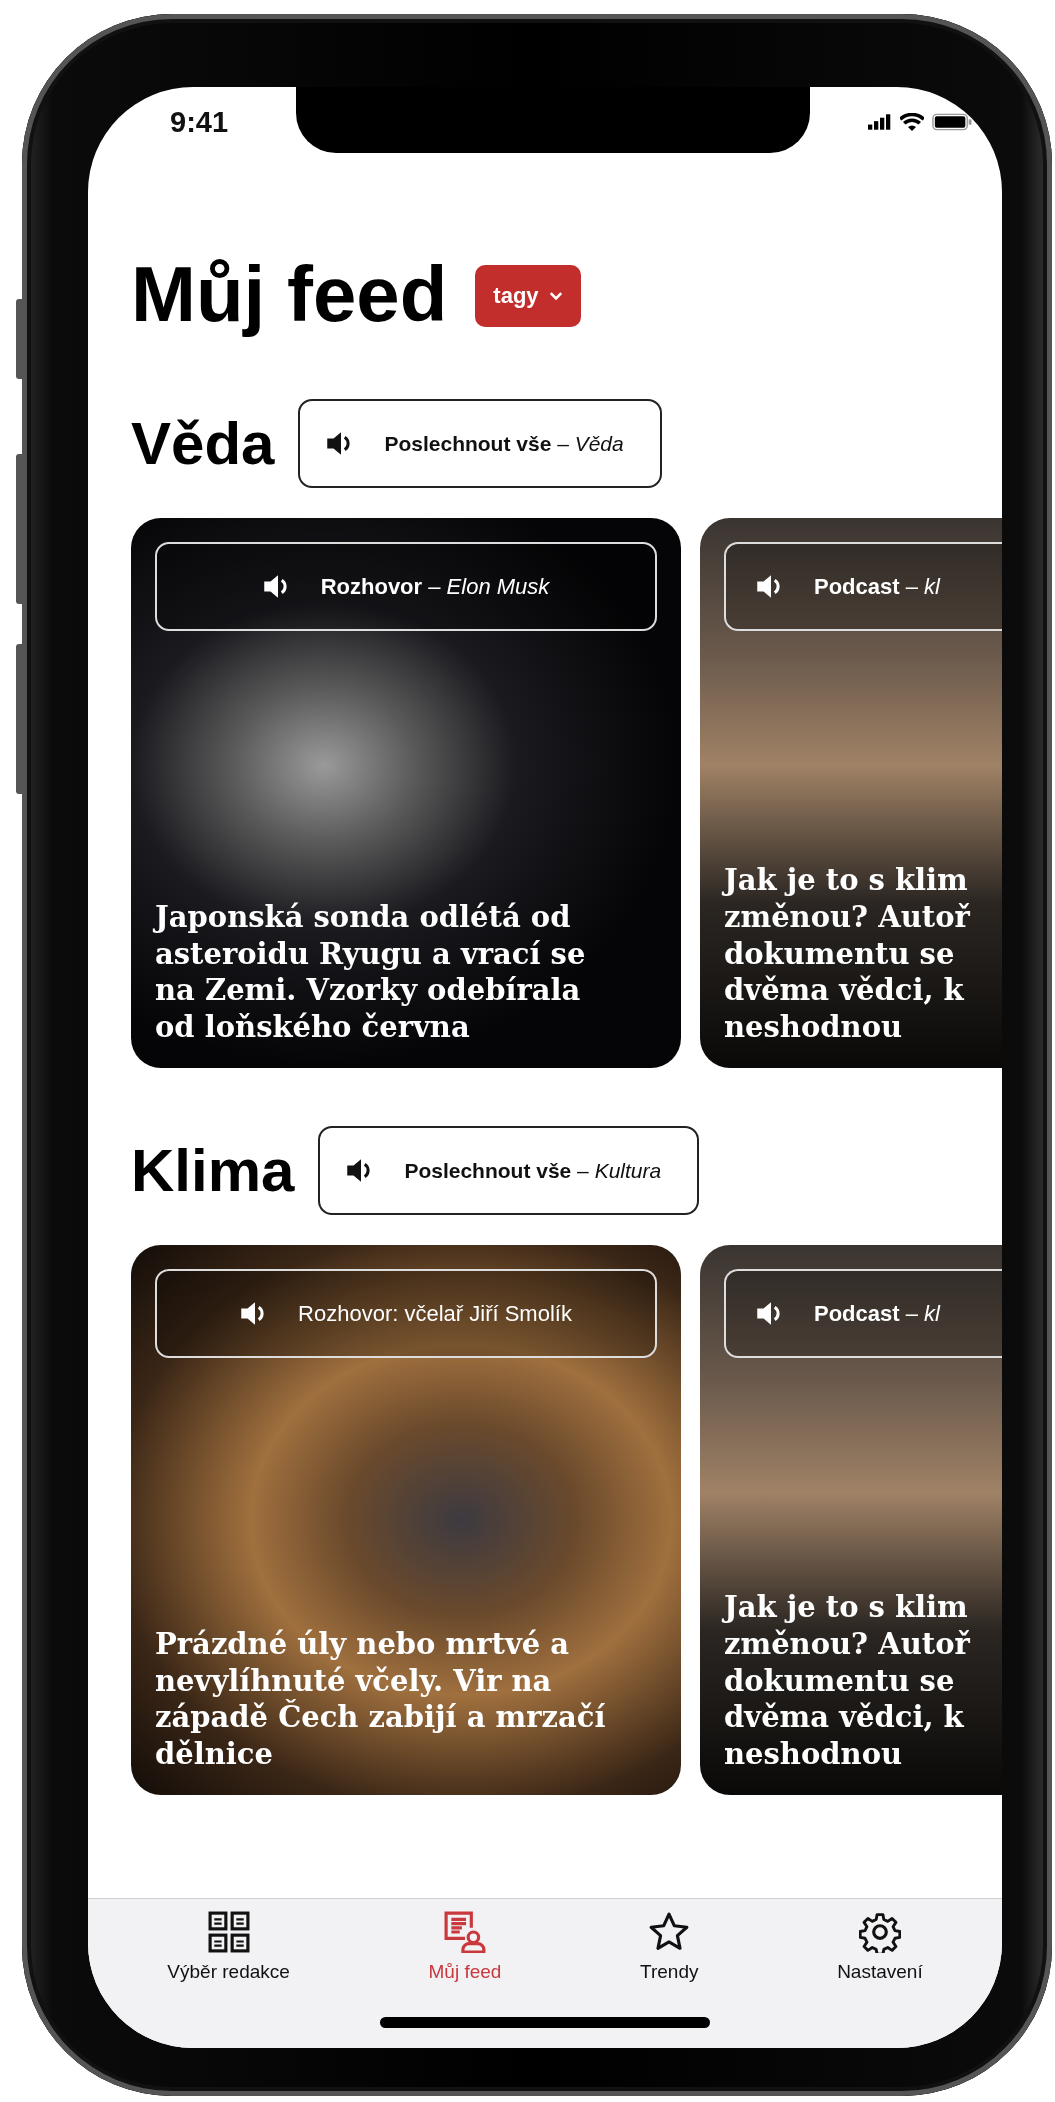  What do you see at coordinates (952, 122) in the screenshot?
I see `battery-icon` at bounding box center [952, 122].